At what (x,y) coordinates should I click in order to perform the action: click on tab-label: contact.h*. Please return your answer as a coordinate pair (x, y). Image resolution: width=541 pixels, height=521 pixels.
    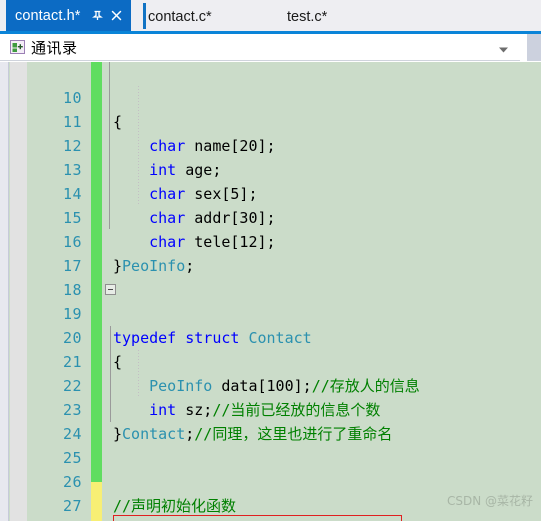
    Looking at the image, I should click on (48, 15).